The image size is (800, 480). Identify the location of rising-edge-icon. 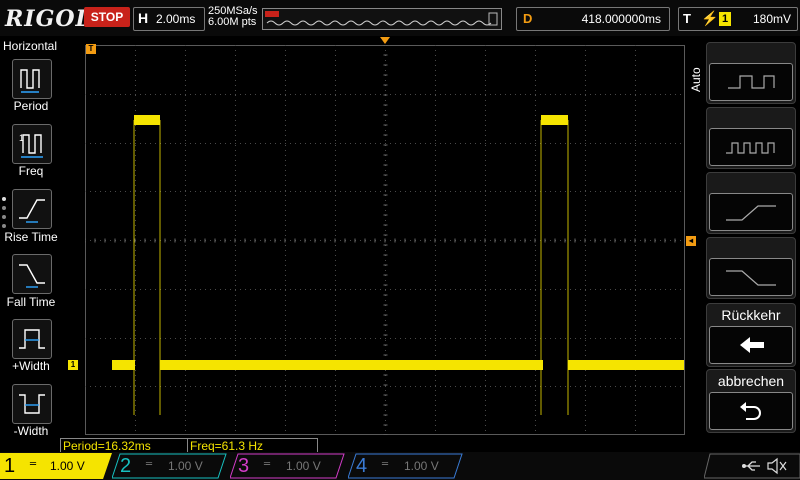
(751, 213).